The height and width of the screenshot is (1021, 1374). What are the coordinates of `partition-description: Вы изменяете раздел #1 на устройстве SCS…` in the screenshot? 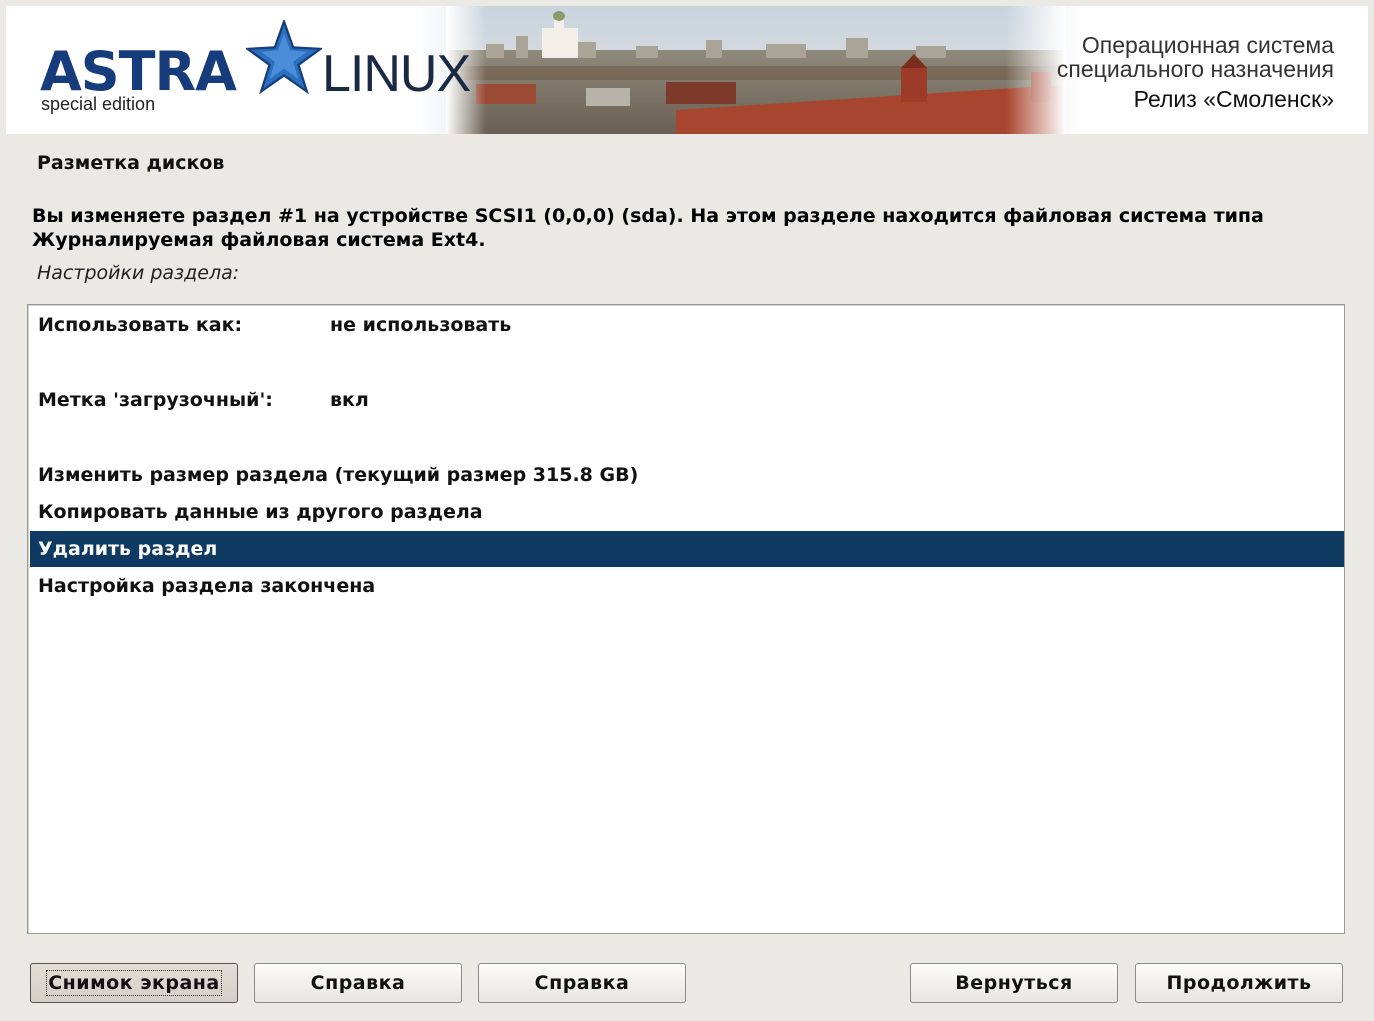 It's located at (648, 228).